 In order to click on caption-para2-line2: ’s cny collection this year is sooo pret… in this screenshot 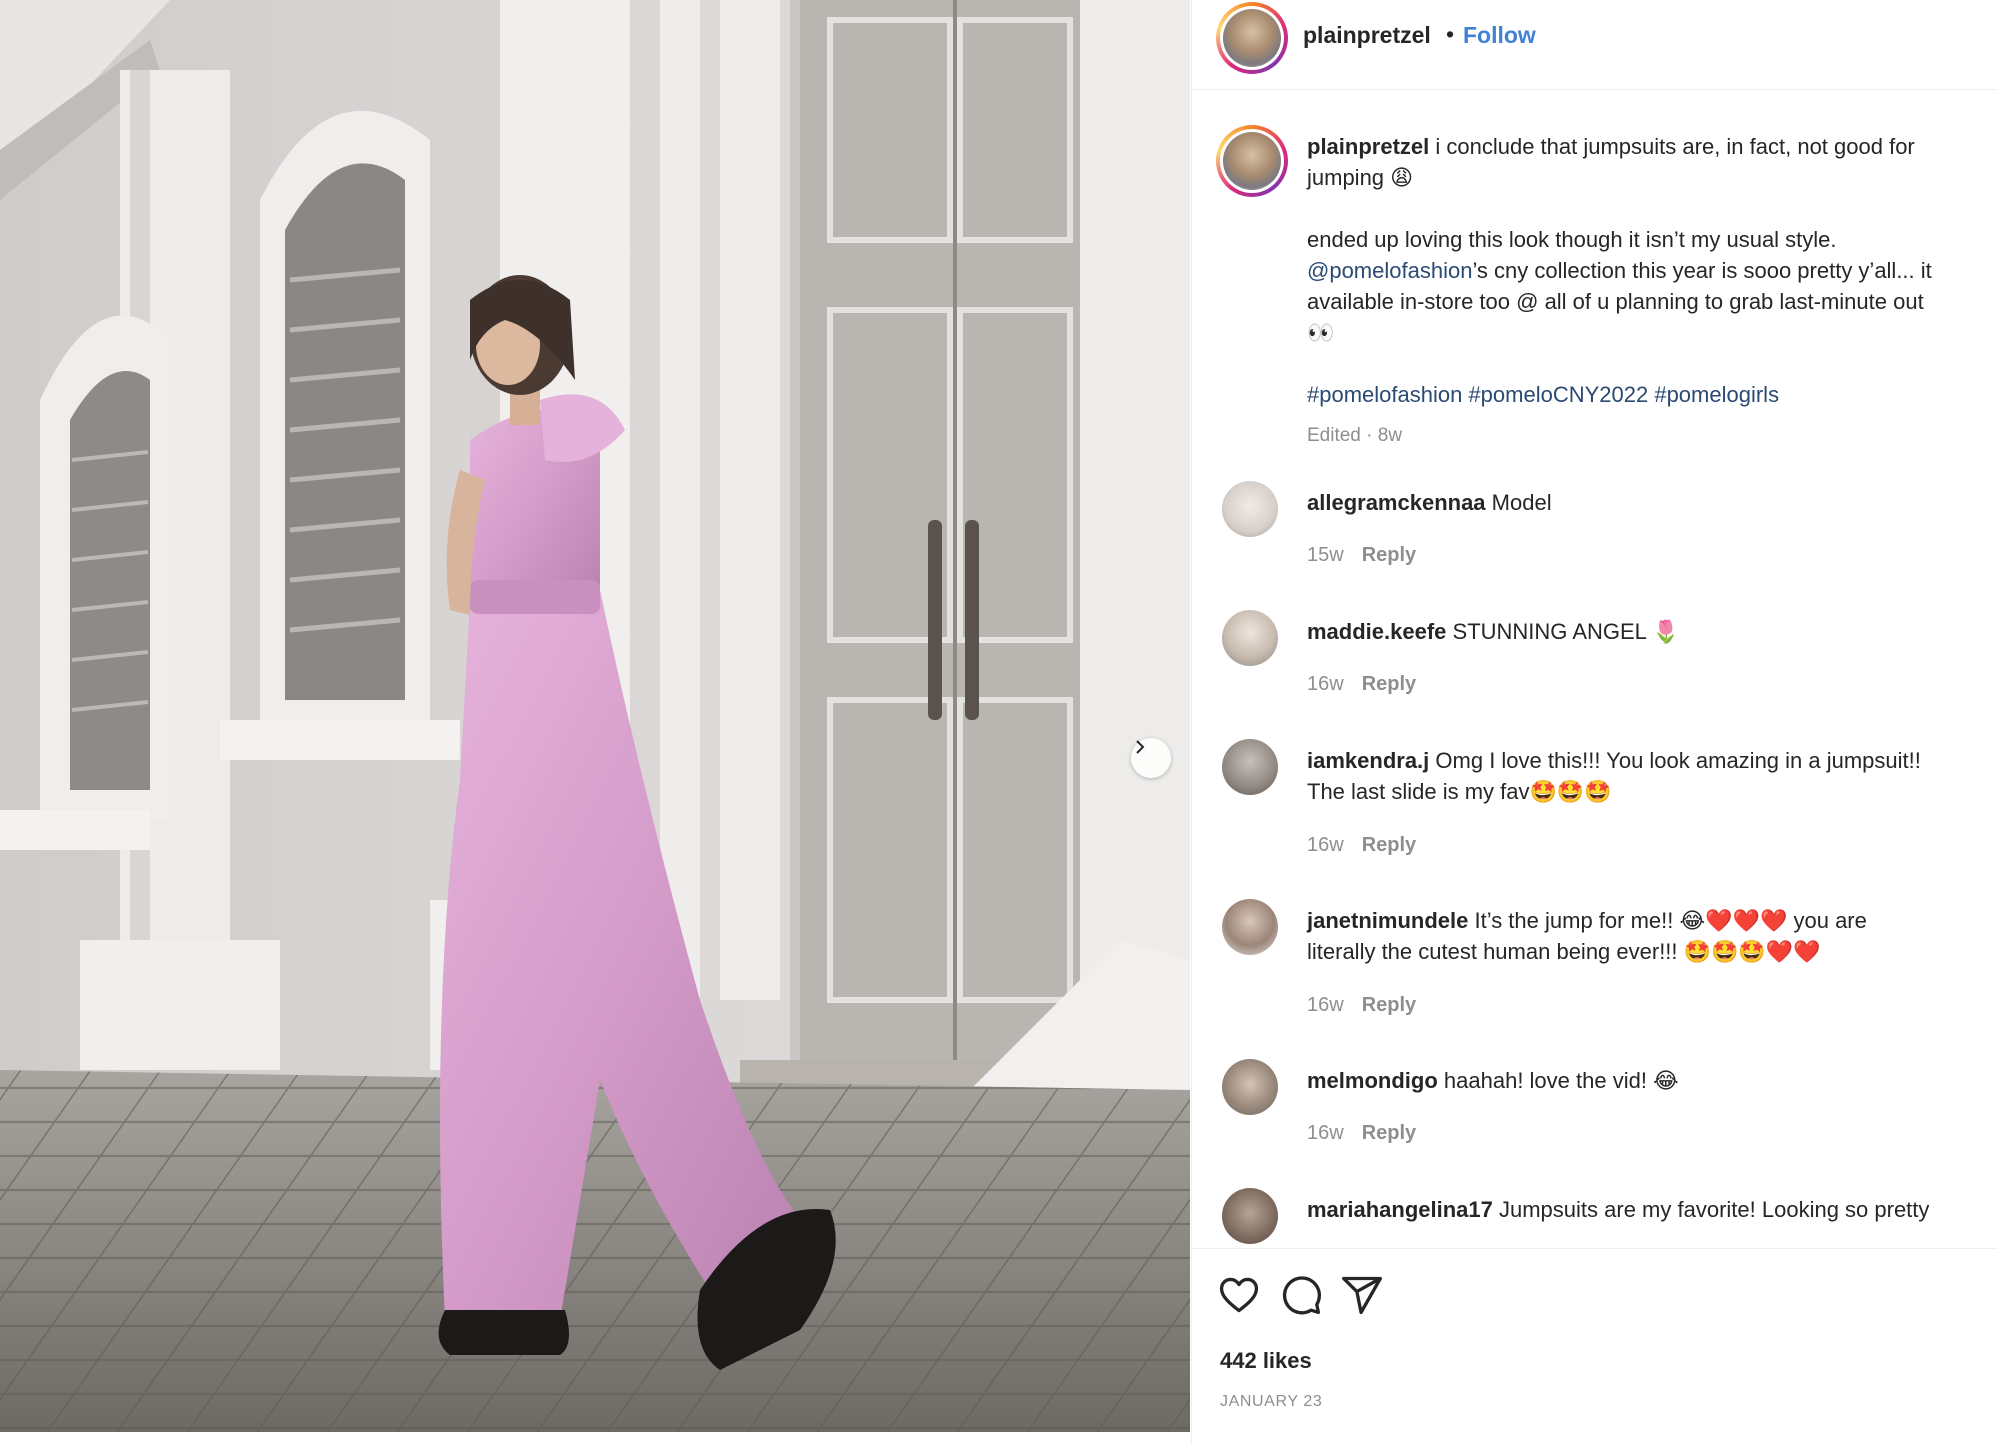, I will do `click(1702, 270)`.